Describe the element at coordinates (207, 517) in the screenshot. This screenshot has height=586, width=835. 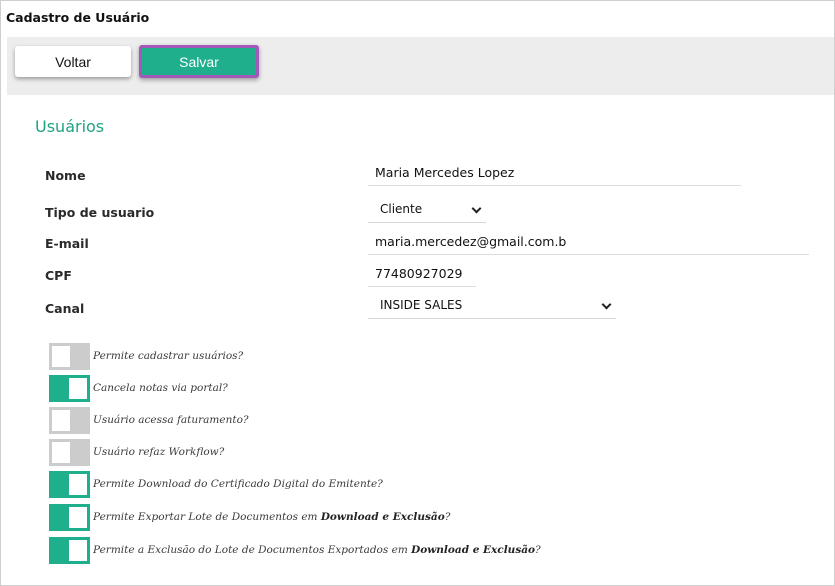
I see `permission-label-text: Permite Exportar Lote de Documentos em` at that location.